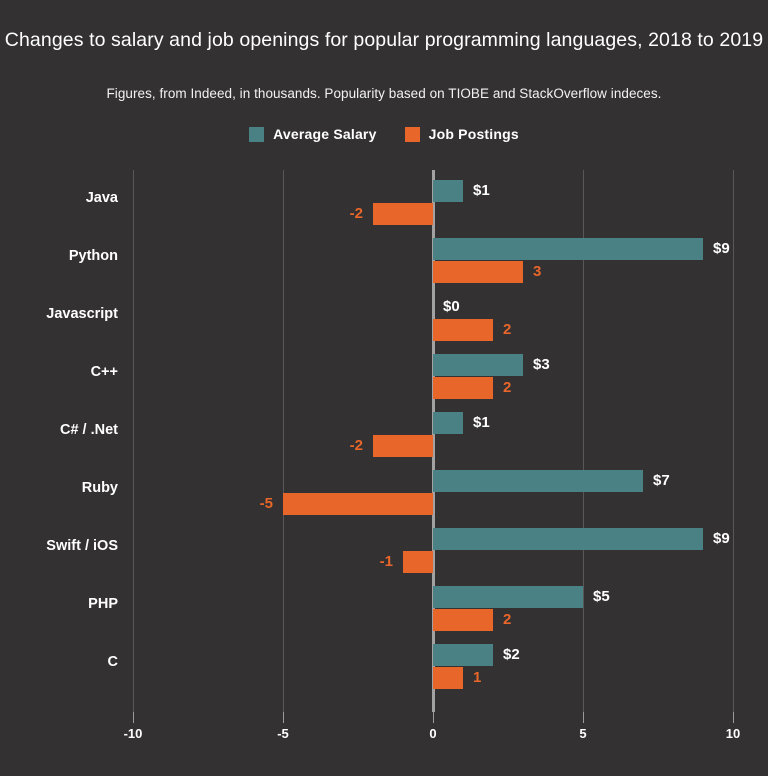 The width and height of the screenshot is (768, 776). I want to click on bar-posting-php, so click(463, 620).